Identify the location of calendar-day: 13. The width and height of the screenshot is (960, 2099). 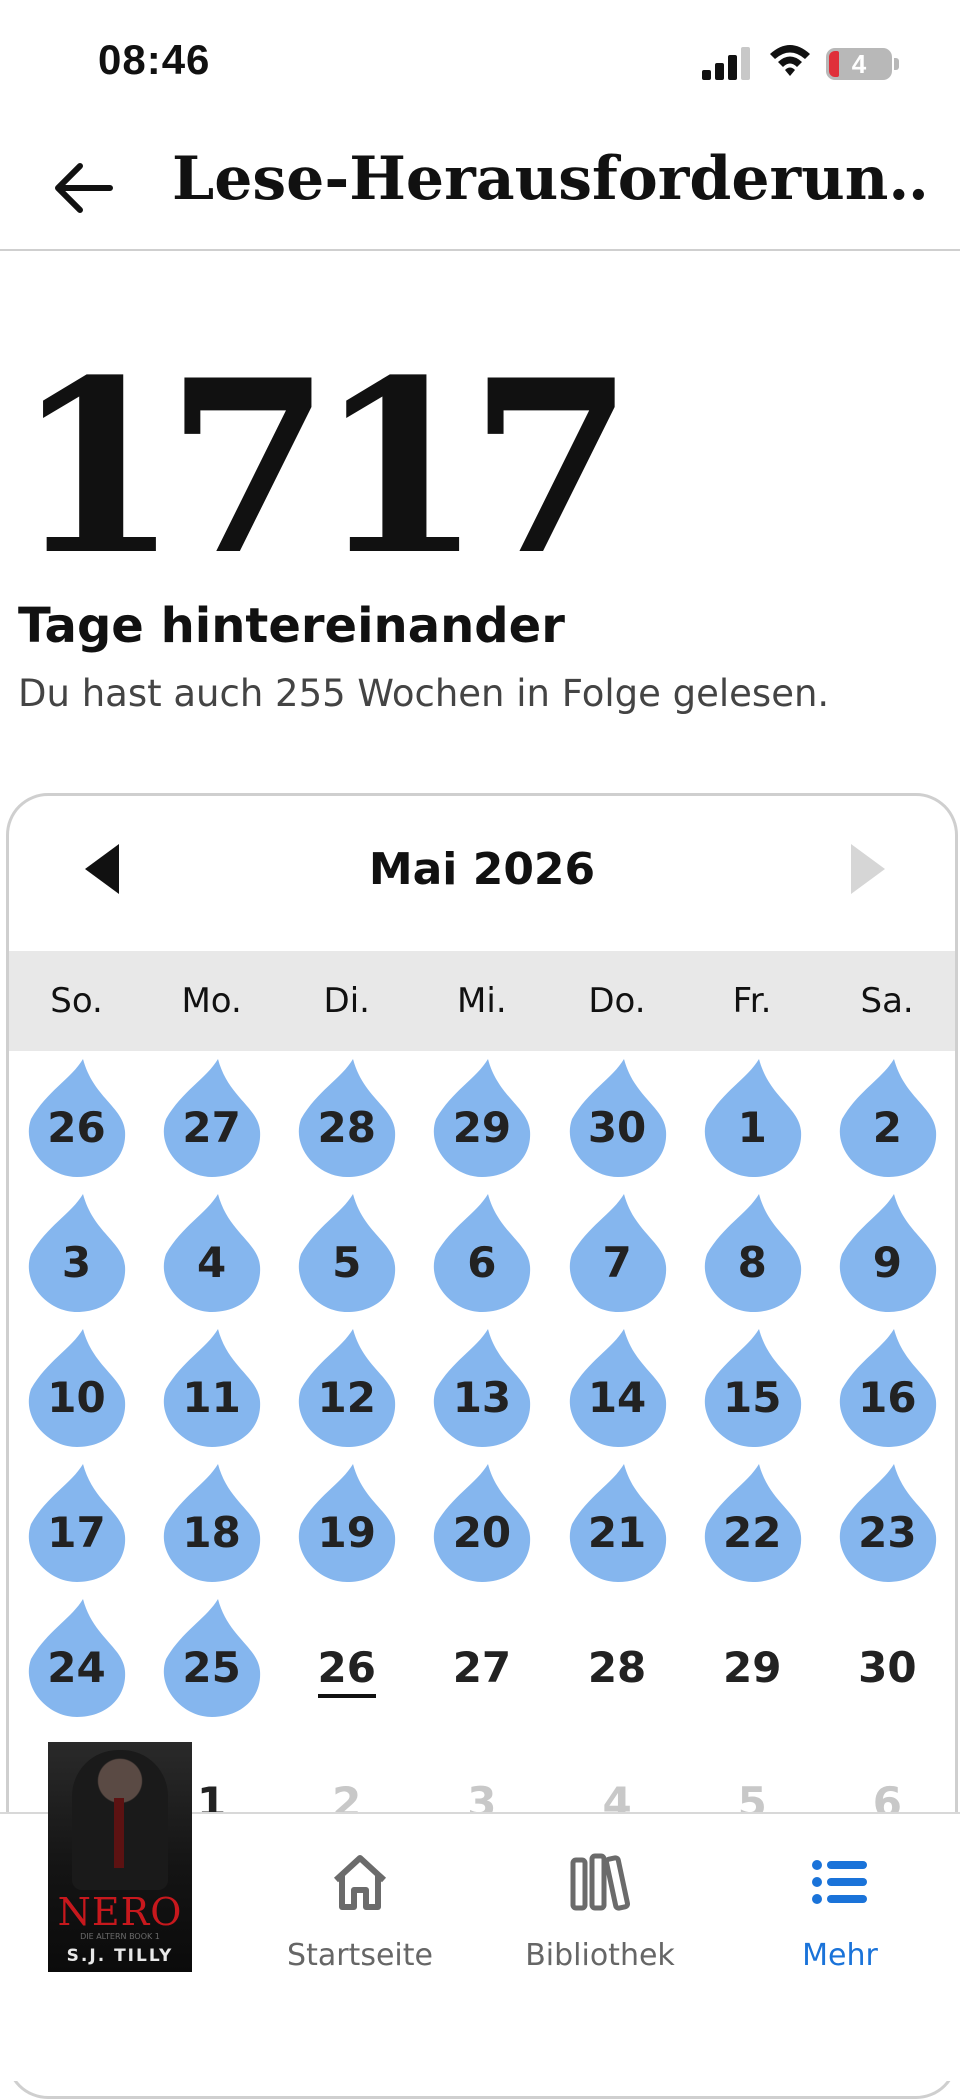
(481, 1388).